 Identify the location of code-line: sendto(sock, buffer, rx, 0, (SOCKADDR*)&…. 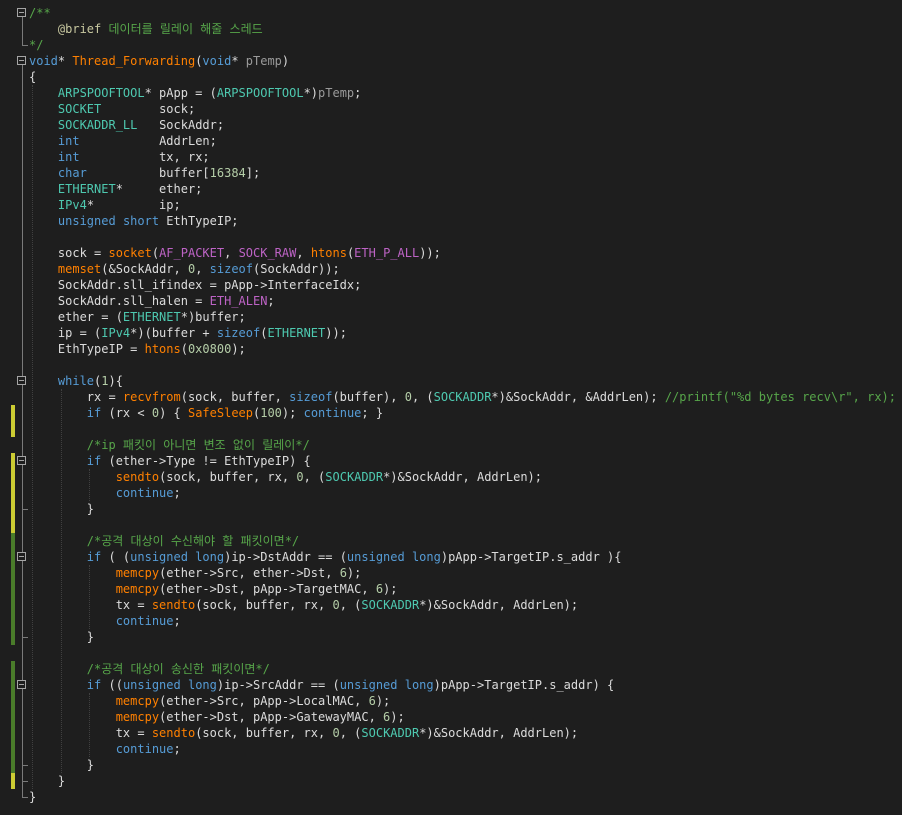
(451, 477).